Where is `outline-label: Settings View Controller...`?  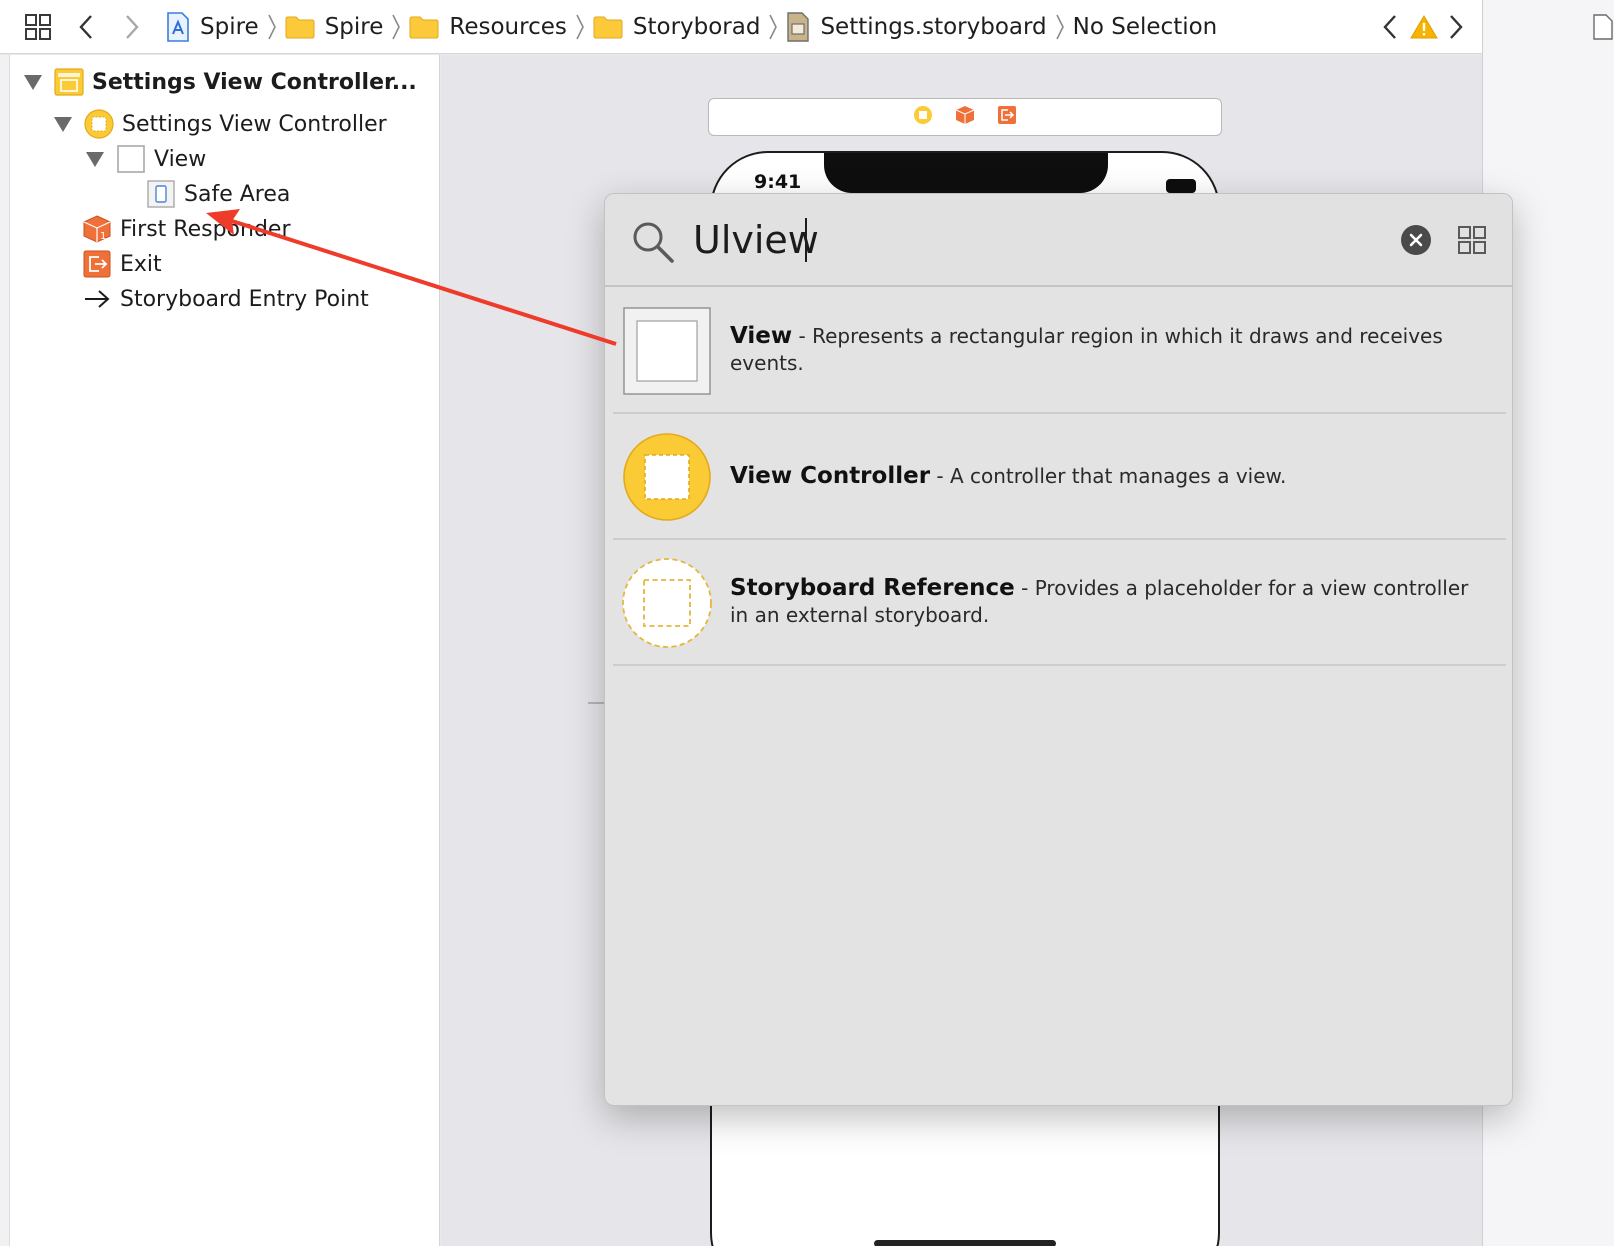
outline-label: Settings View Controller... is located at coordinates (254, 82).